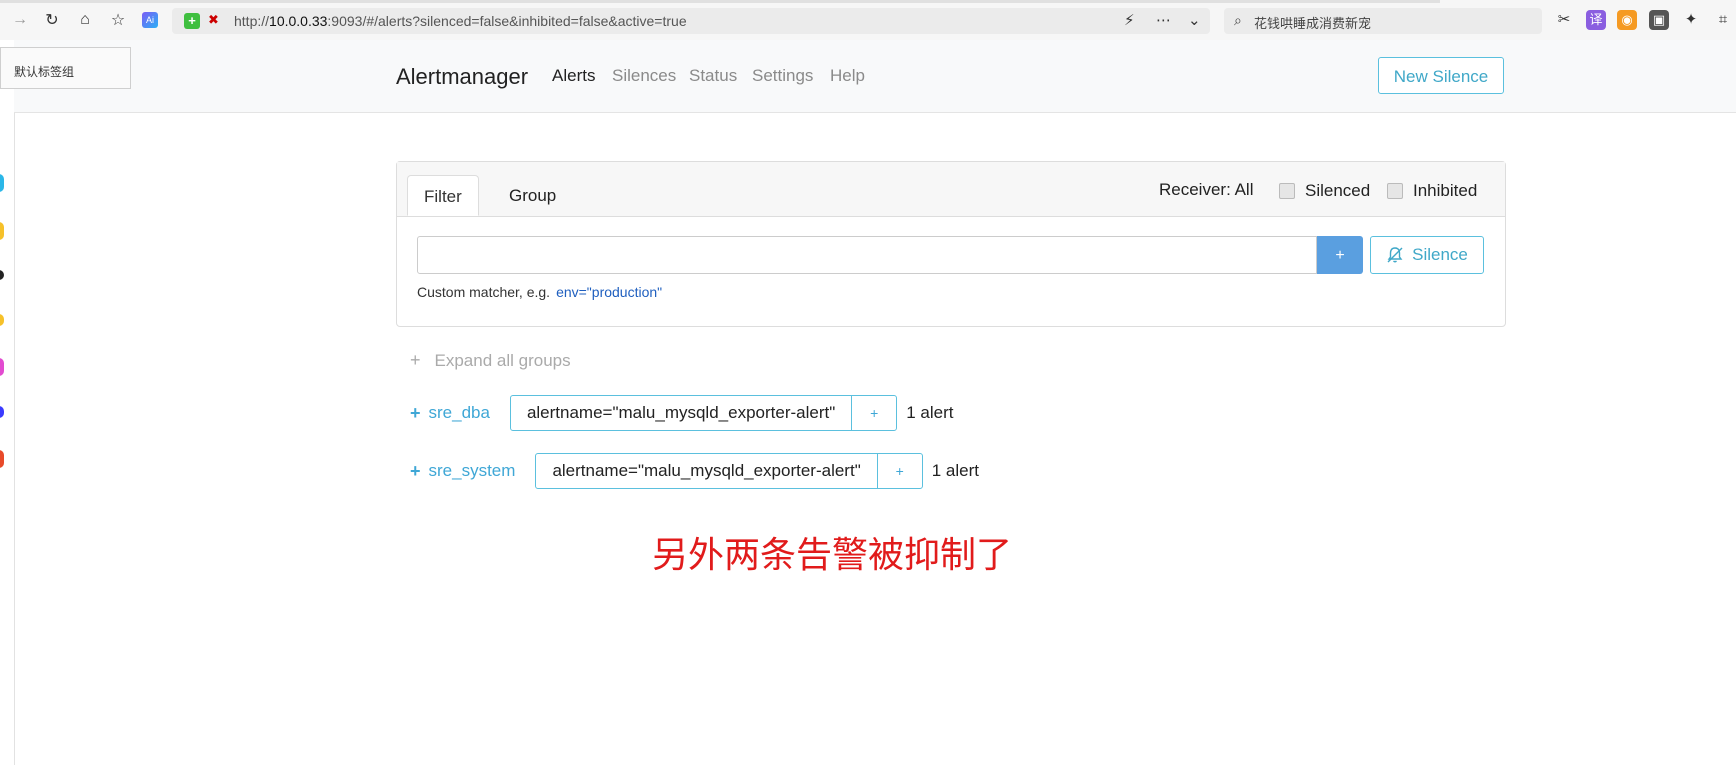  What do you see at coordinates (443, 195) in the screenshot?
I see `tab-filter: Filter` at bounding box center [443, 195].